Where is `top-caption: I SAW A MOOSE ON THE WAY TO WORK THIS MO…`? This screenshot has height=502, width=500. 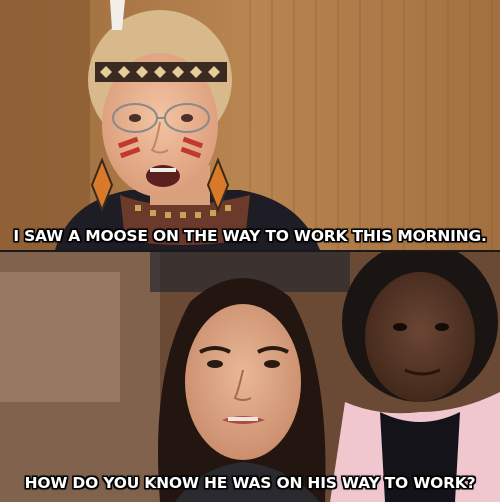
top-caption: I SAW A MOOSE ON THE WAY TO WORK THIS MO… is located at coordinates (250, 236).